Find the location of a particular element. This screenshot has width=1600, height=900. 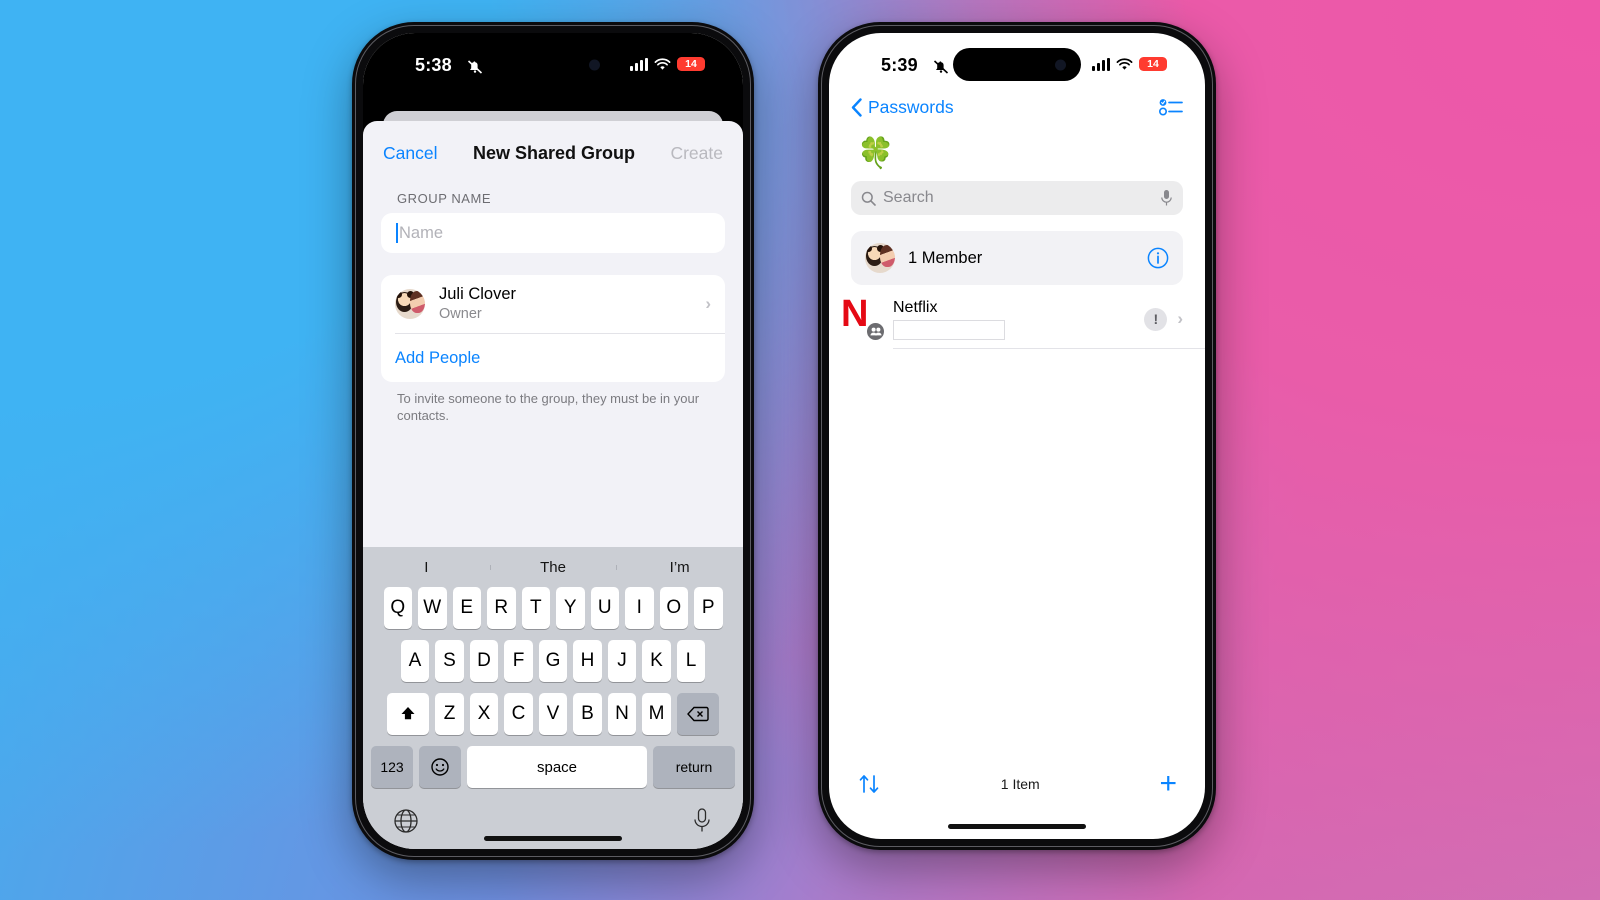

keyboard-row-3: Z X C V B N M is located at coordinates (553, 714).